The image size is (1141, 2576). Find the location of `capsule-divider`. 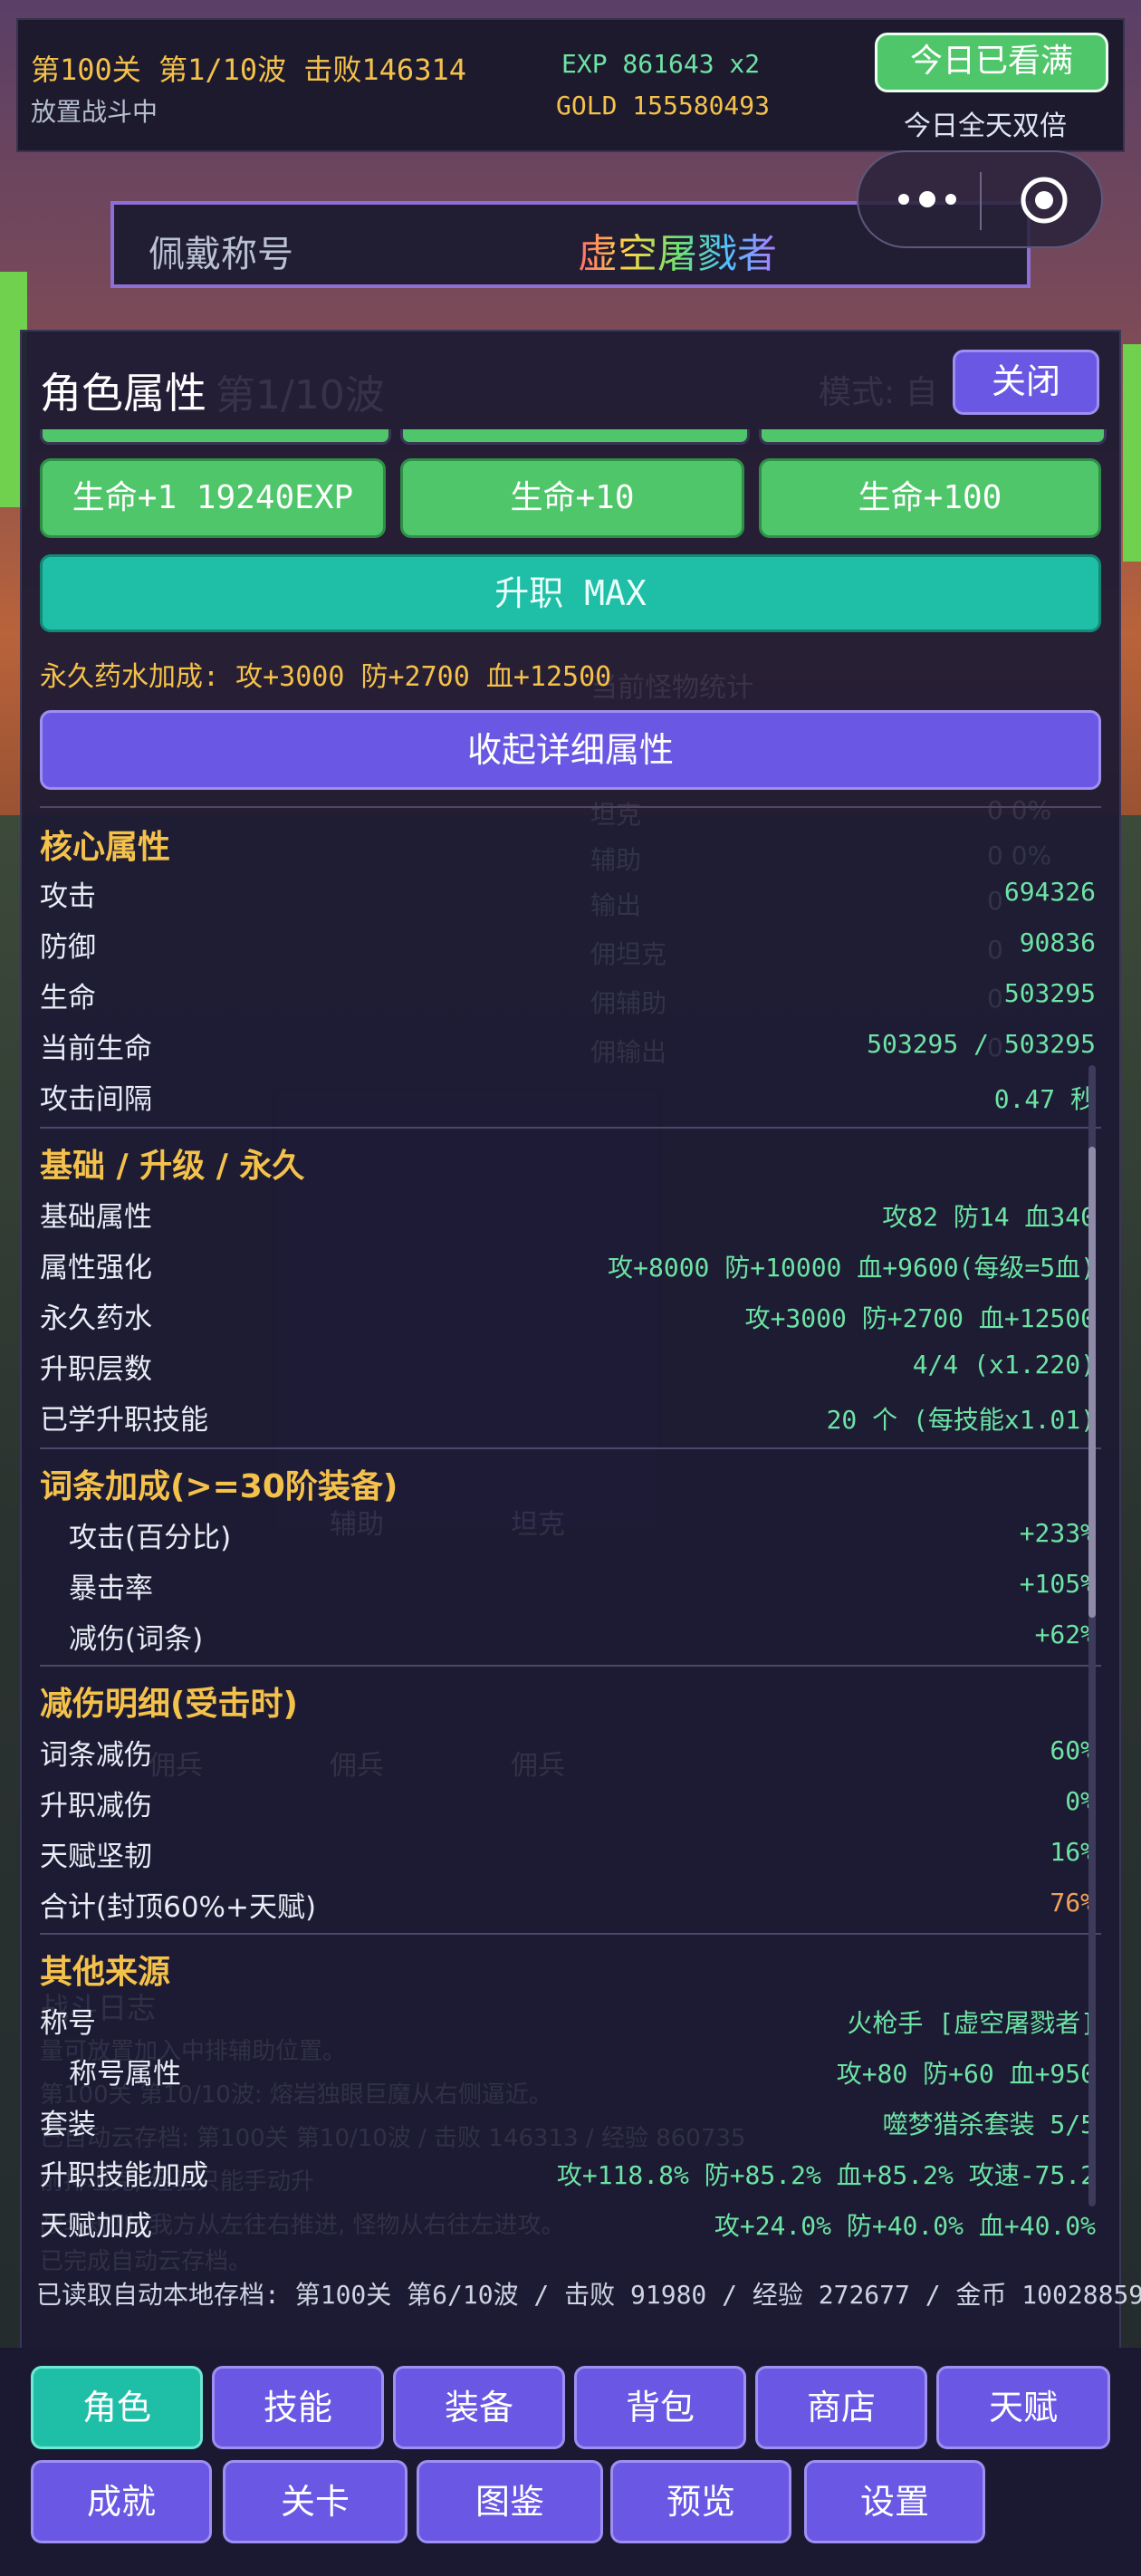

capsule-divider is located at coordinates (981, 201).